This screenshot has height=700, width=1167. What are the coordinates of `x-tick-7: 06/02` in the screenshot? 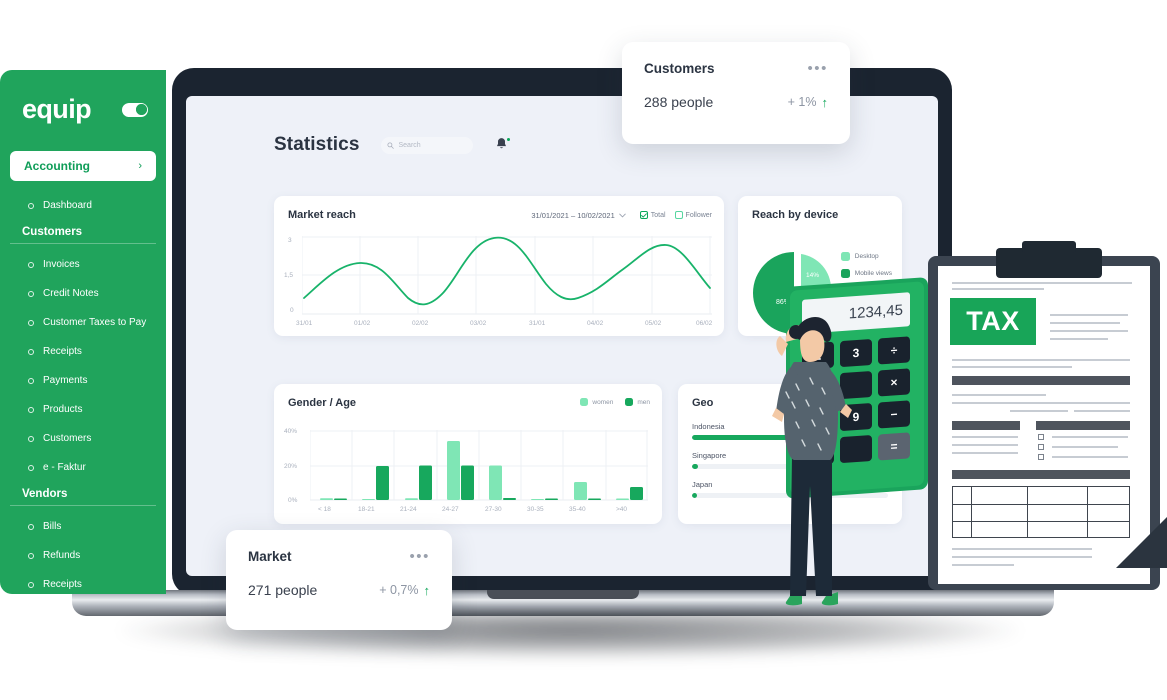 It's located at (704, 323).